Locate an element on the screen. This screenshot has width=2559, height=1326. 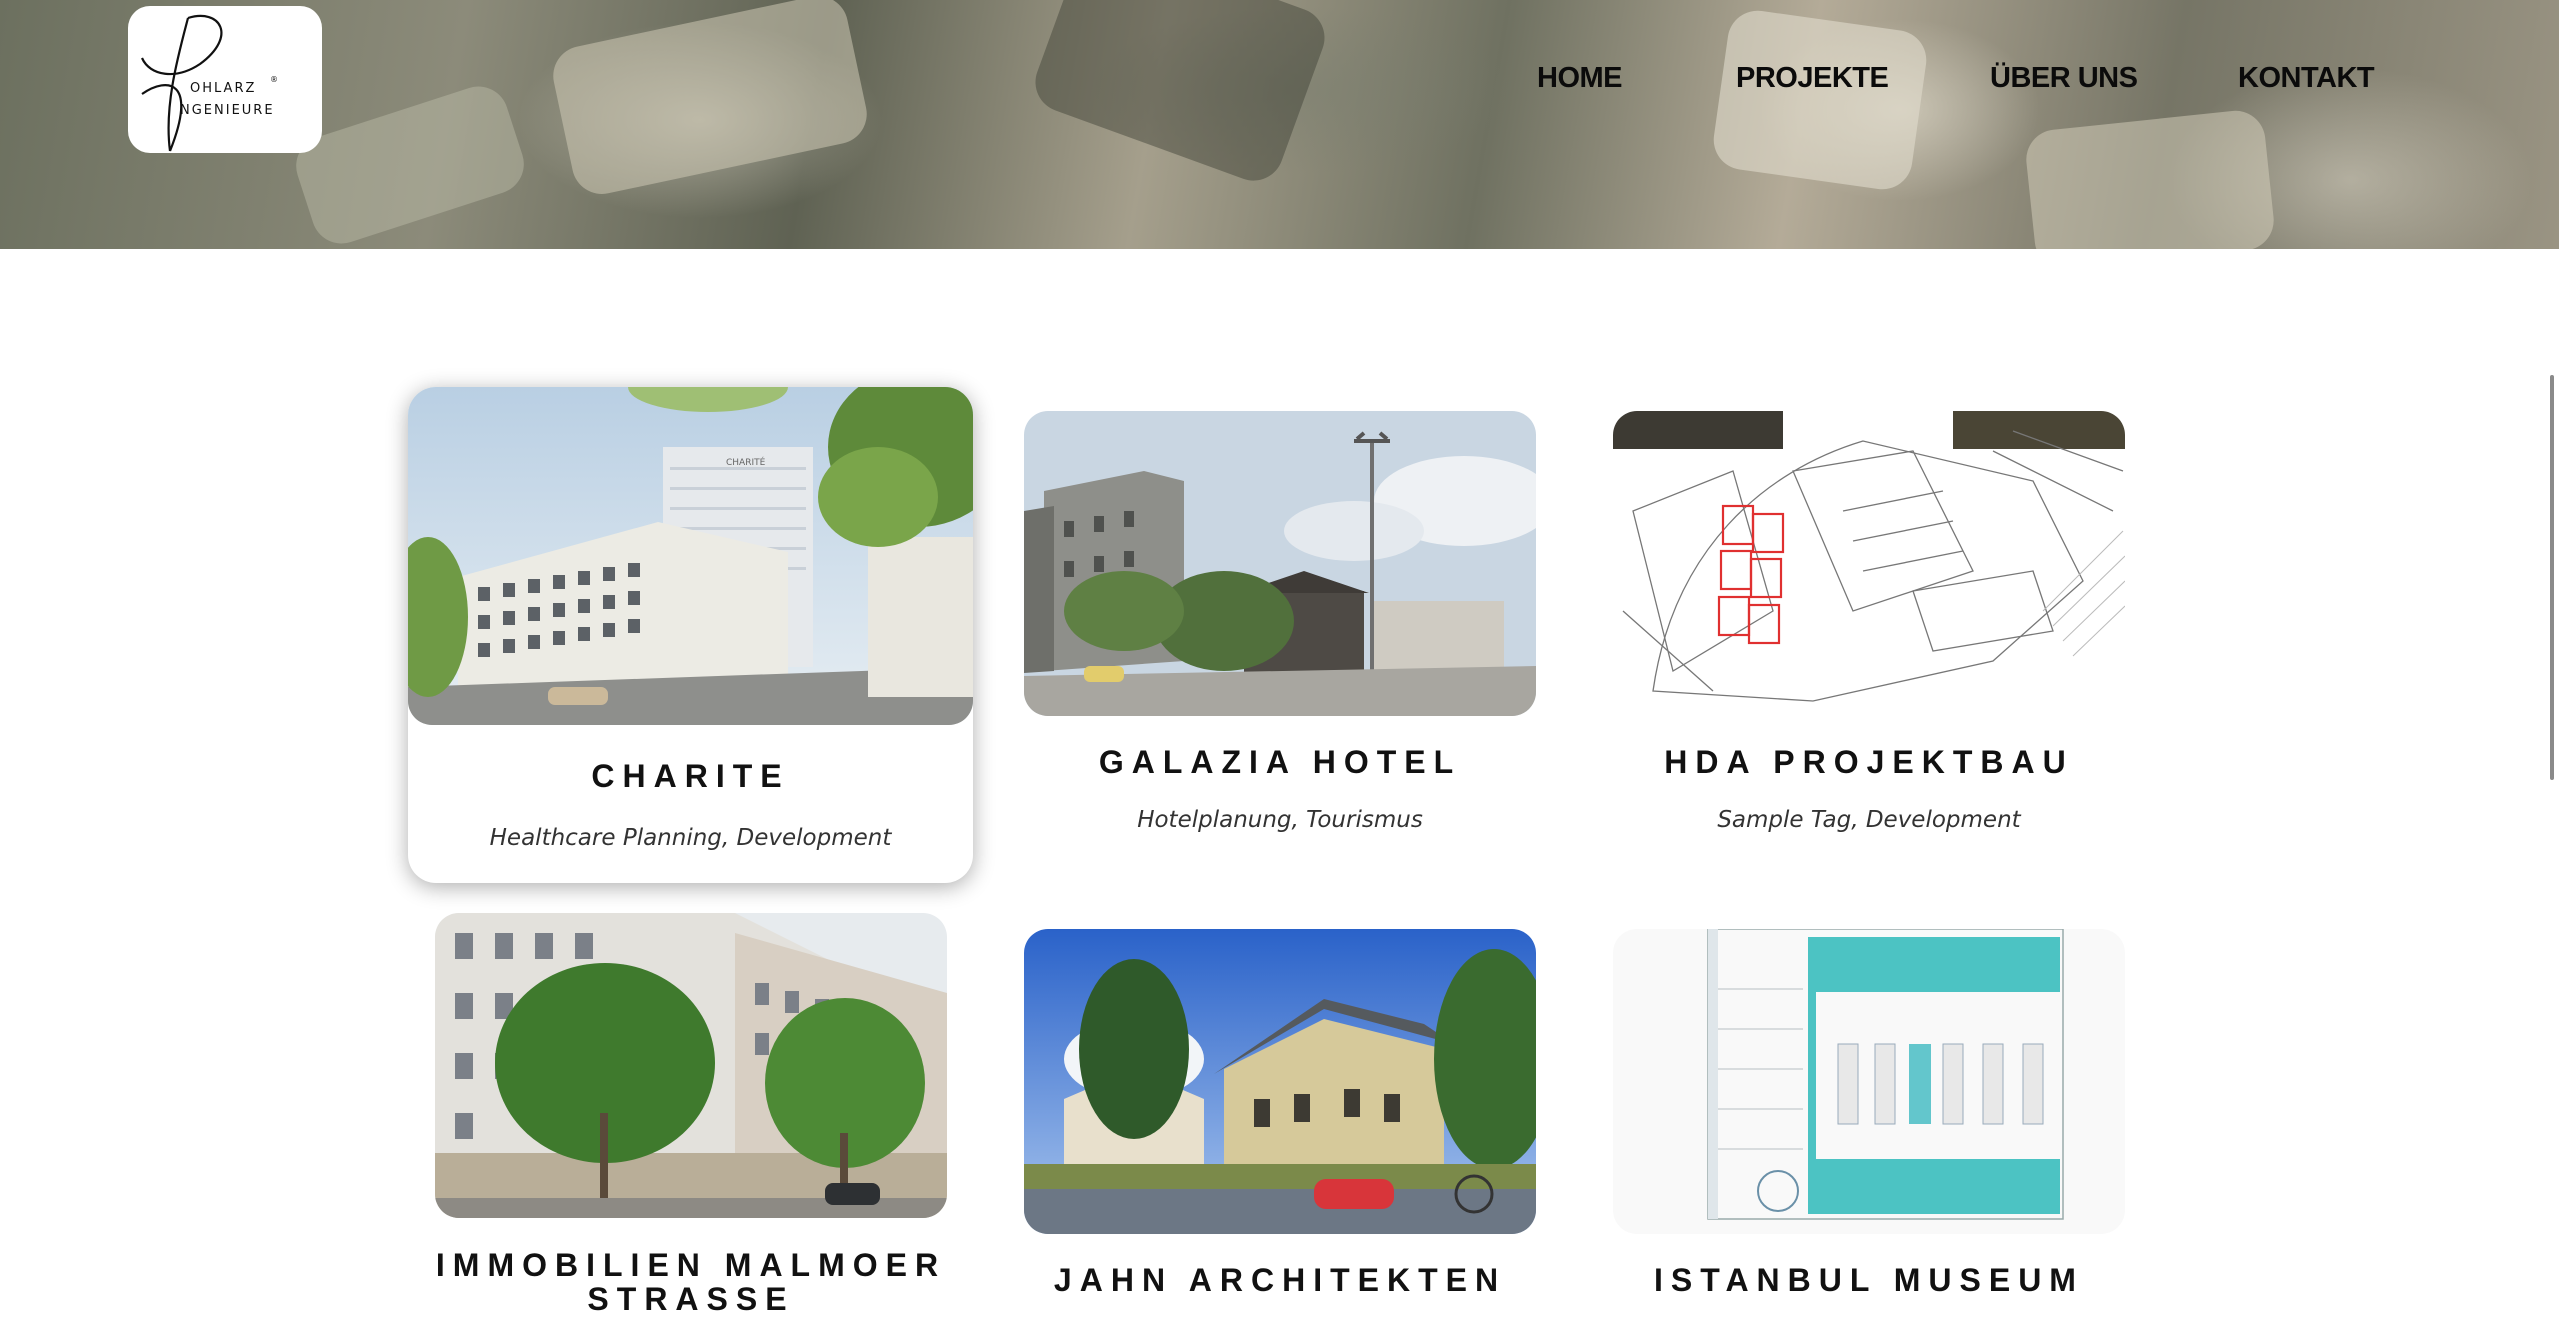
project-card-immobilien-malmoer-strasse: IMMOBILIEN MALMOER STRASSE is located at coordinates (691, 1119).